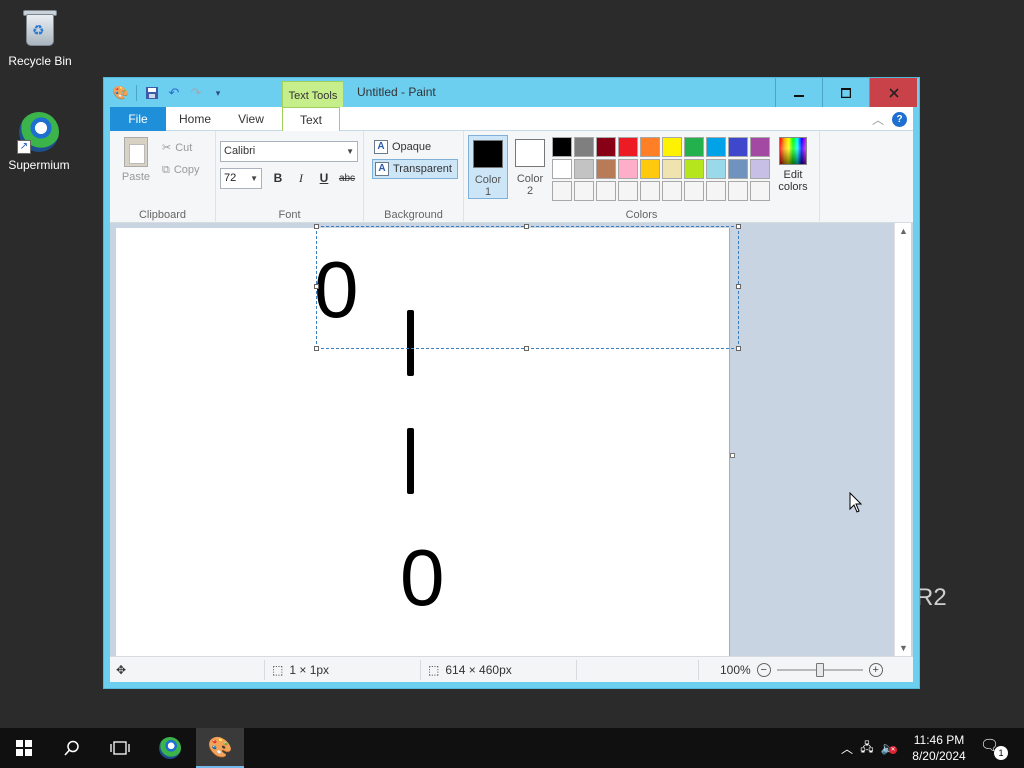 The height and width of the screenshot is (768, 1024). I want to click on tab-home: Home, so click(195, 119).